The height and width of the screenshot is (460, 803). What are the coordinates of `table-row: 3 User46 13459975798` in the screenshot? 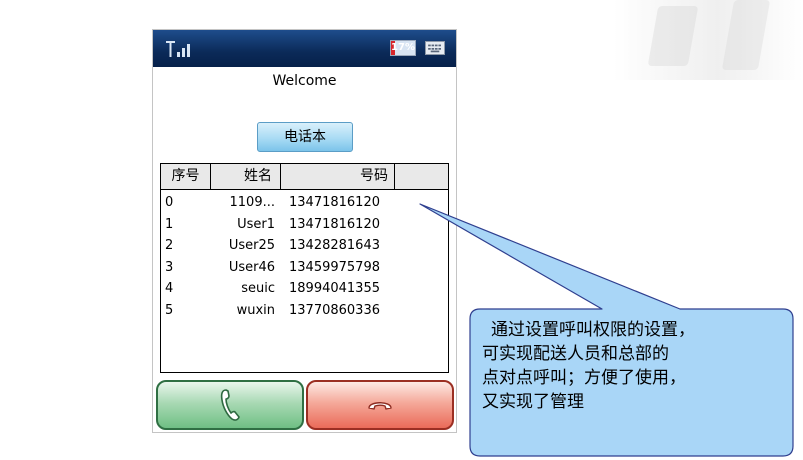 It's located at (304, 268).